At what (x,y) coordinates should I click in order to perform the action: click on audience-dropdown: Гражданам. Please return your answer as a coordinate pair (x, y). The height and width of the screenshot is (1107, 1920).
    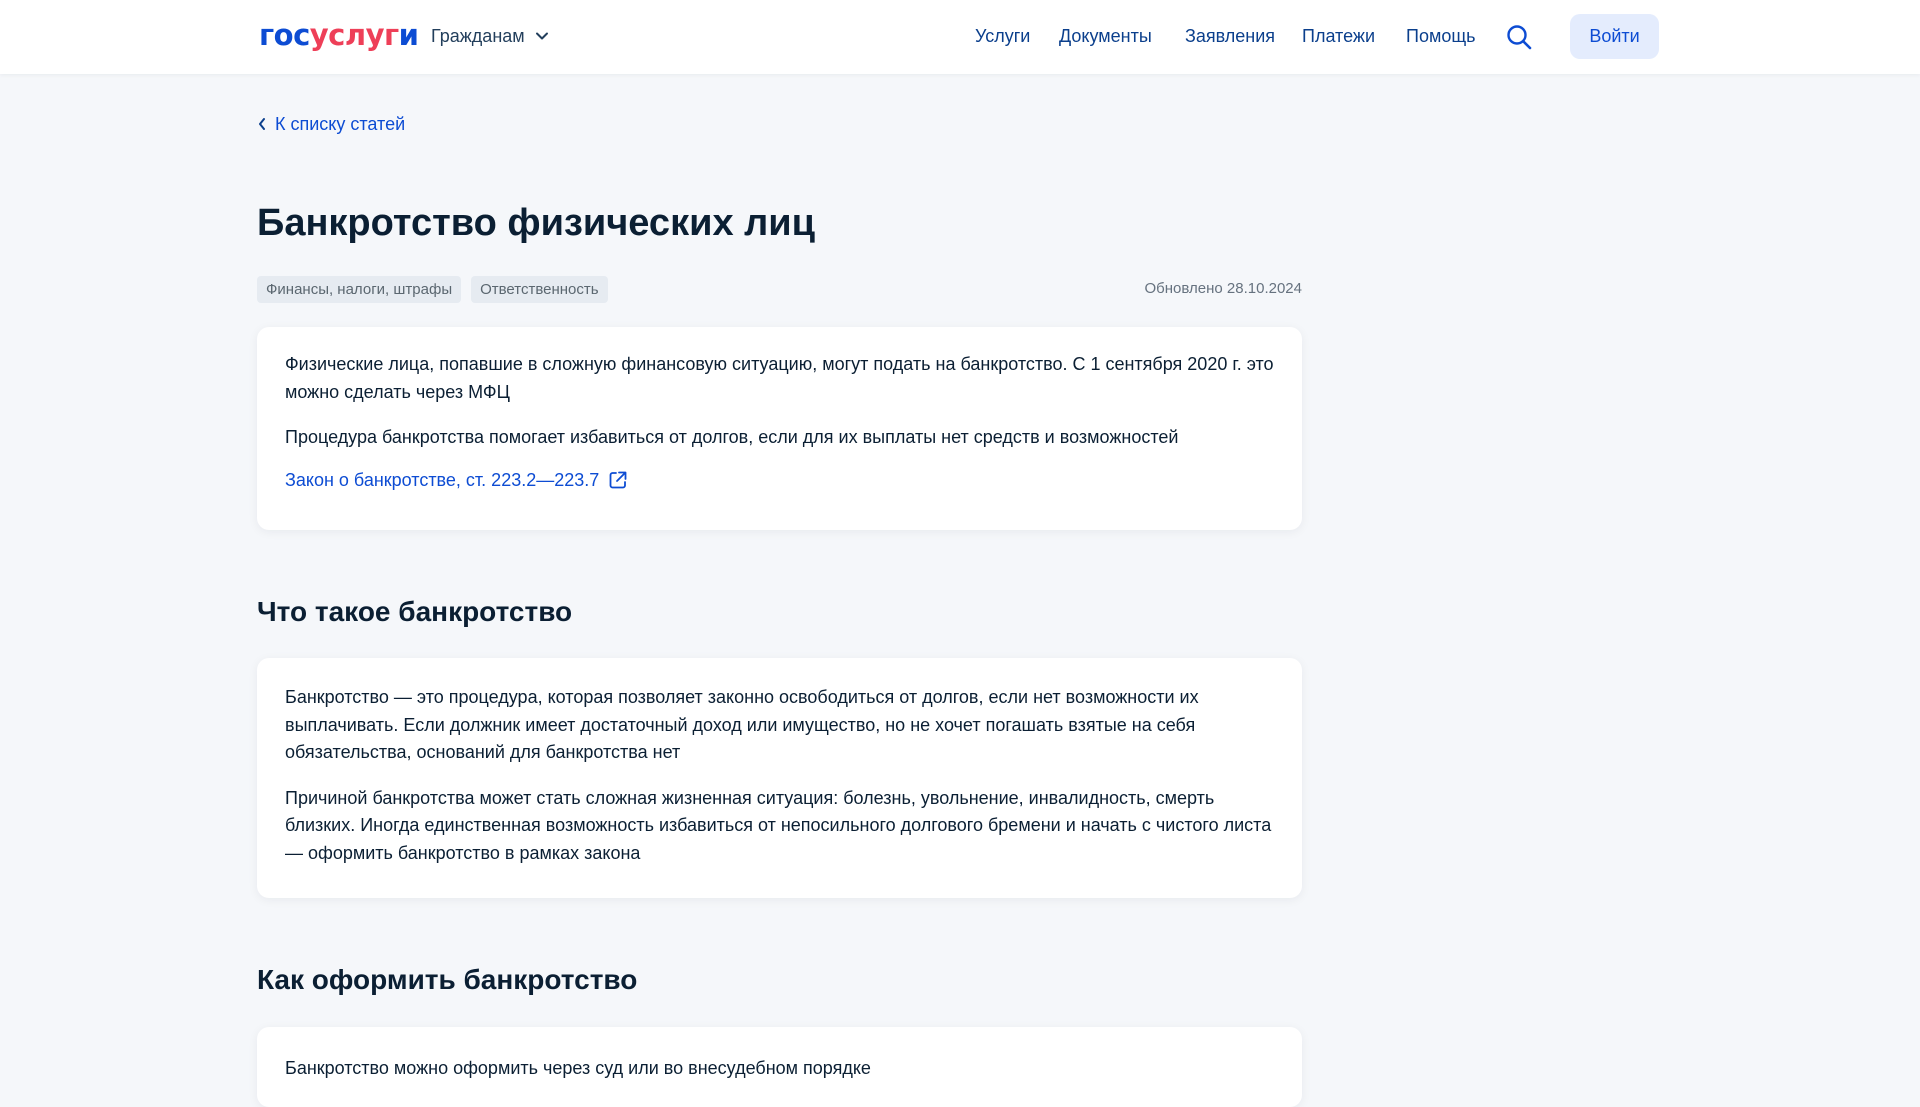
    Looking at the image, I should click on (490, 36).